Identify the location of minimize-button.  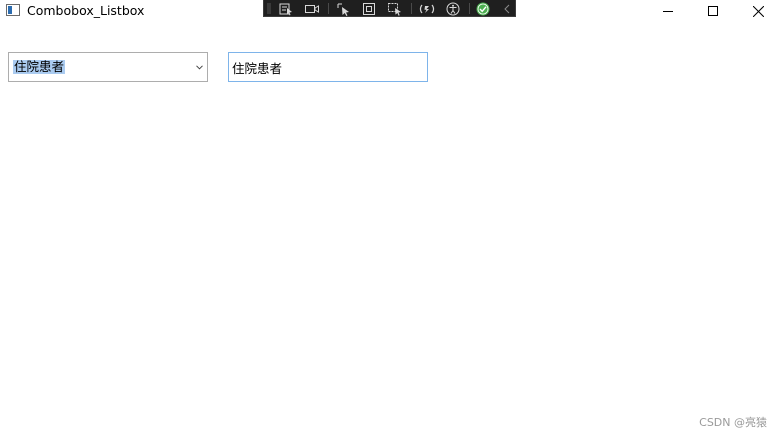
(668, 11).